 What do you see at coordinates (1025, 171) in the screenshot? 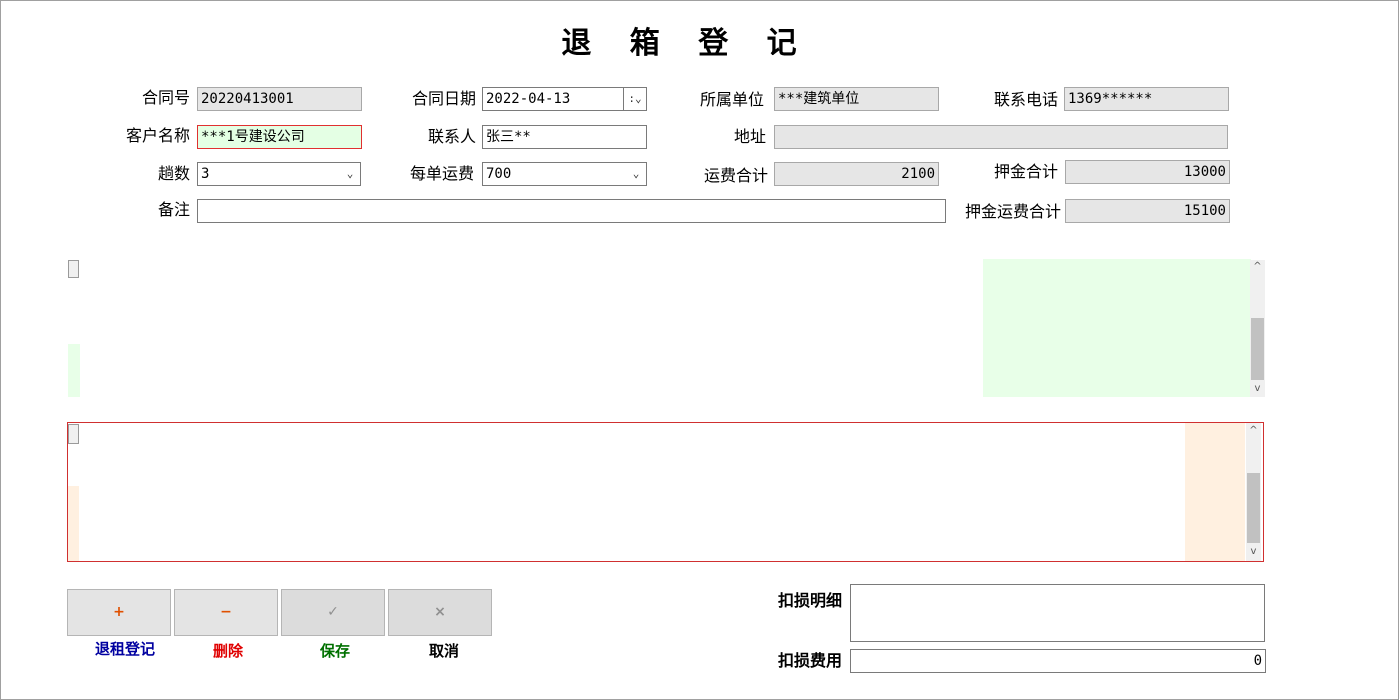
I see `deposit-total-label: 押金合计` at bounding box center [1025, 171].